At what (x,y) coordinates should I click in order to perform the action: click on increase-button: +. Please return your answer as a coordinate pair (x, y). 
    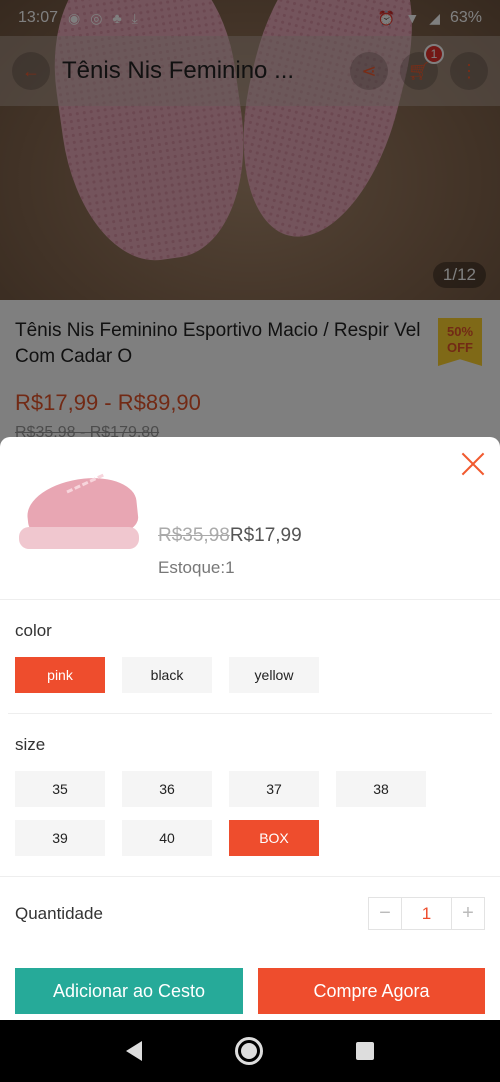
    Looking at the image, I should click on (468, 913).